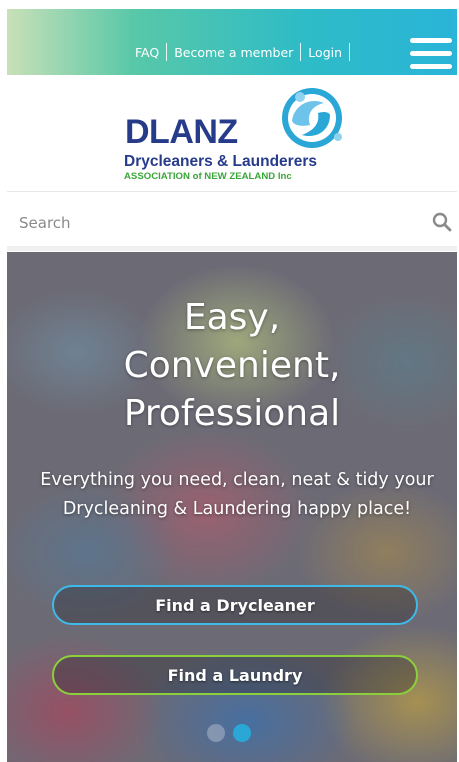 The image size is (459, 762). I want to click on find-drycleaner-button: Find a Drycleaner, so click(235, 605).